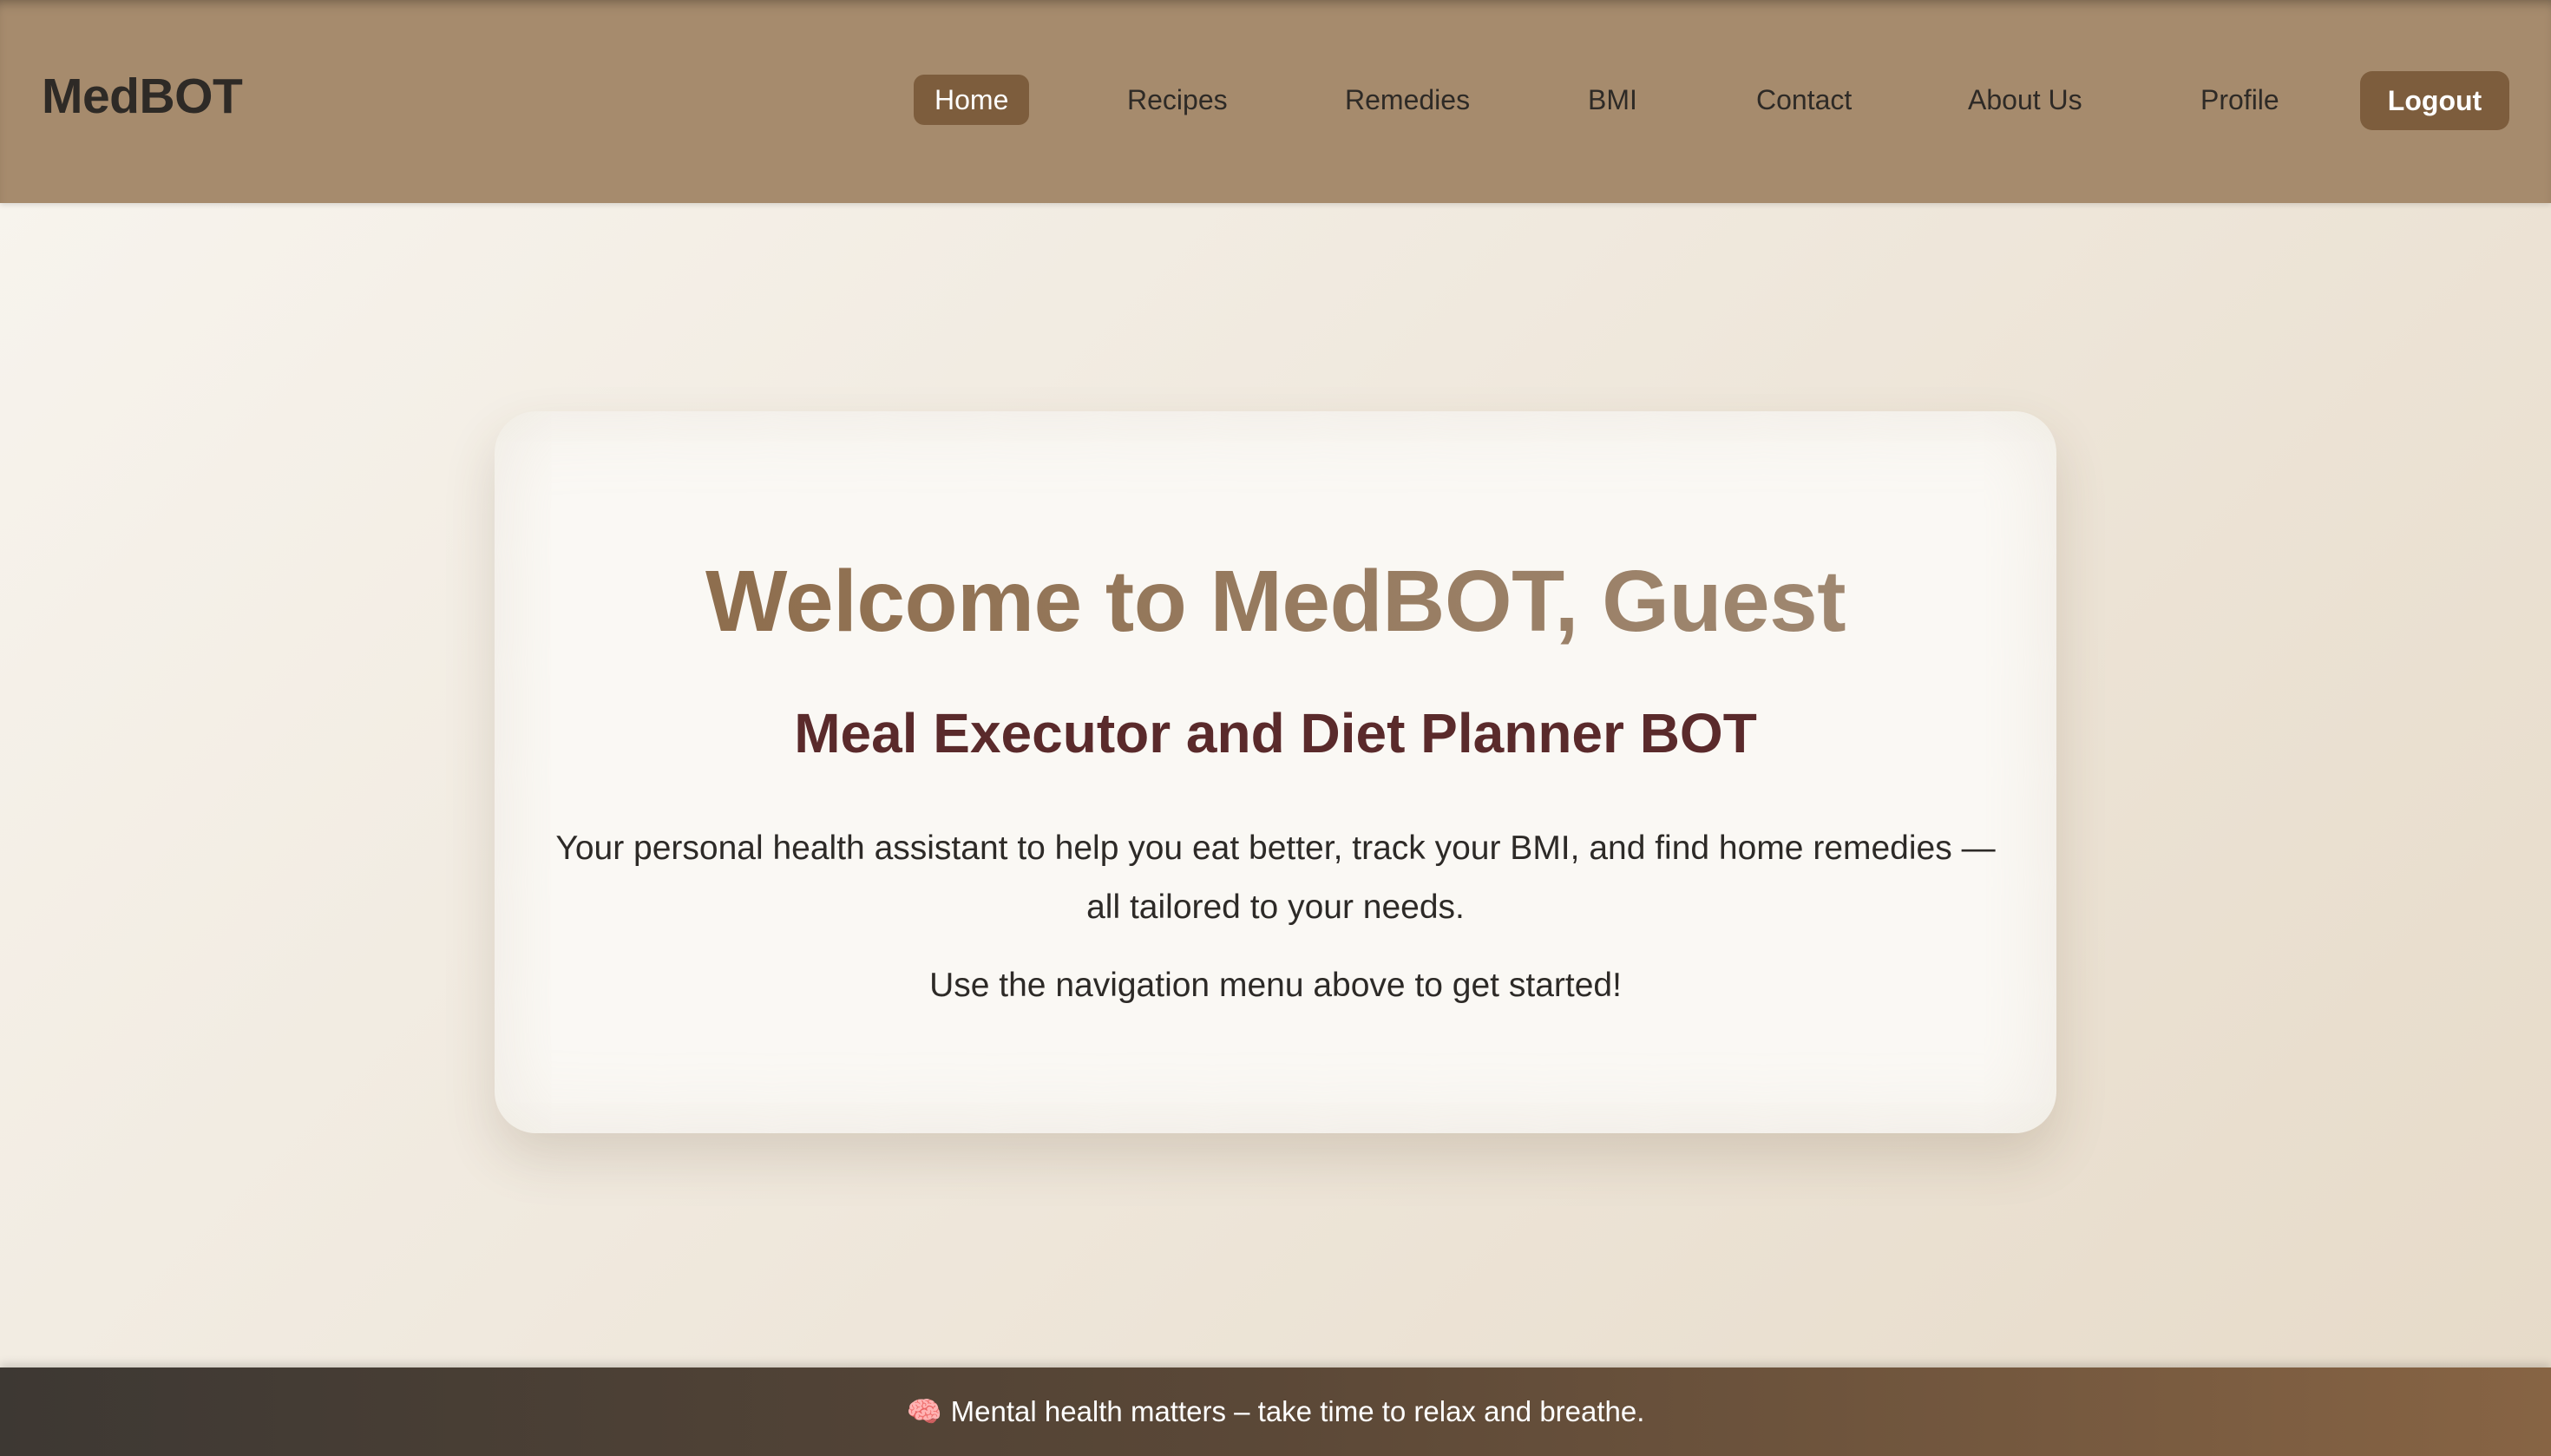 The height and width of the screenshot is (1456, 2551). Describe the element at coordinates (1275, 733) in the screenshot. I see `welcome-subtitle: Meal Executor and Diet Planner BOT` at that location.